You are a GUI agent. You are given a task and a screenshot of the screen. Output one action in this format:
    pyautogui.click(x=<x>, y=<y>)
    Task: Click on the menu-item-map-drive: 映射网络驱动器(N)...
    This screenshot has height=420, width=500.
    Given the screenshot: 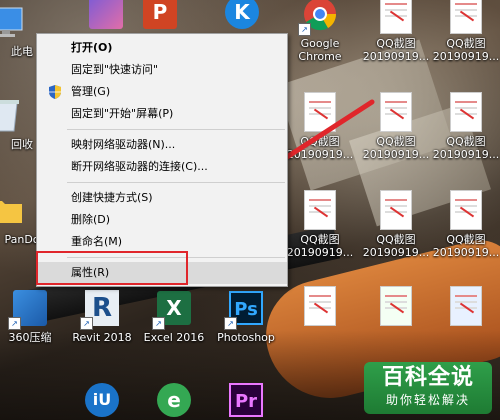 What is the action you would take?
    pyautogui.click(x=162, y=145)
    